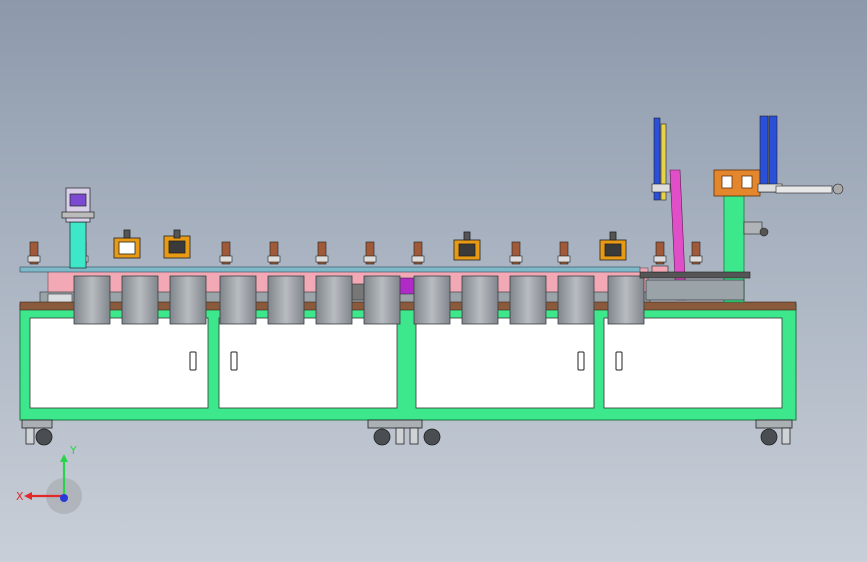  What do you see at coordinates (49, 479) in the screenshot?
I see `coordinate-triad: X Y` at bounding box center [49, 479].